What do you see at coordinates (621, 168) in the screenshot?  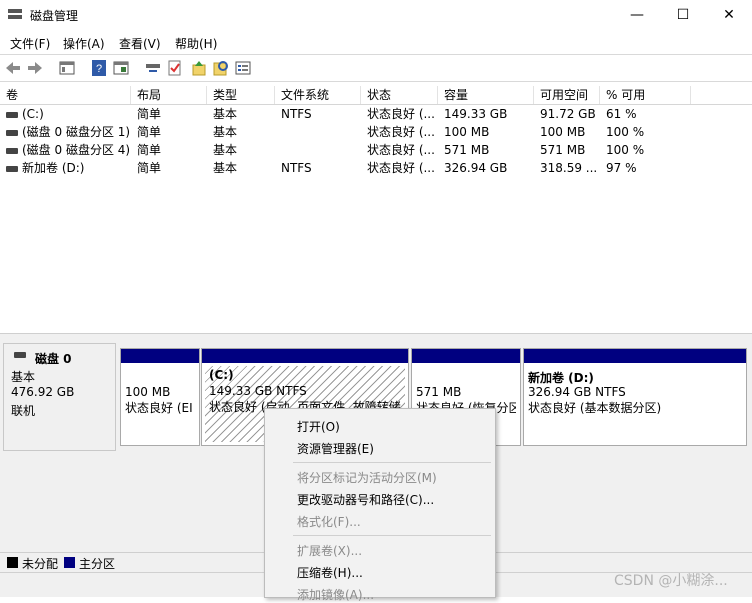 I see `volume-pct: 97 %` at bounding box center [621, 168].